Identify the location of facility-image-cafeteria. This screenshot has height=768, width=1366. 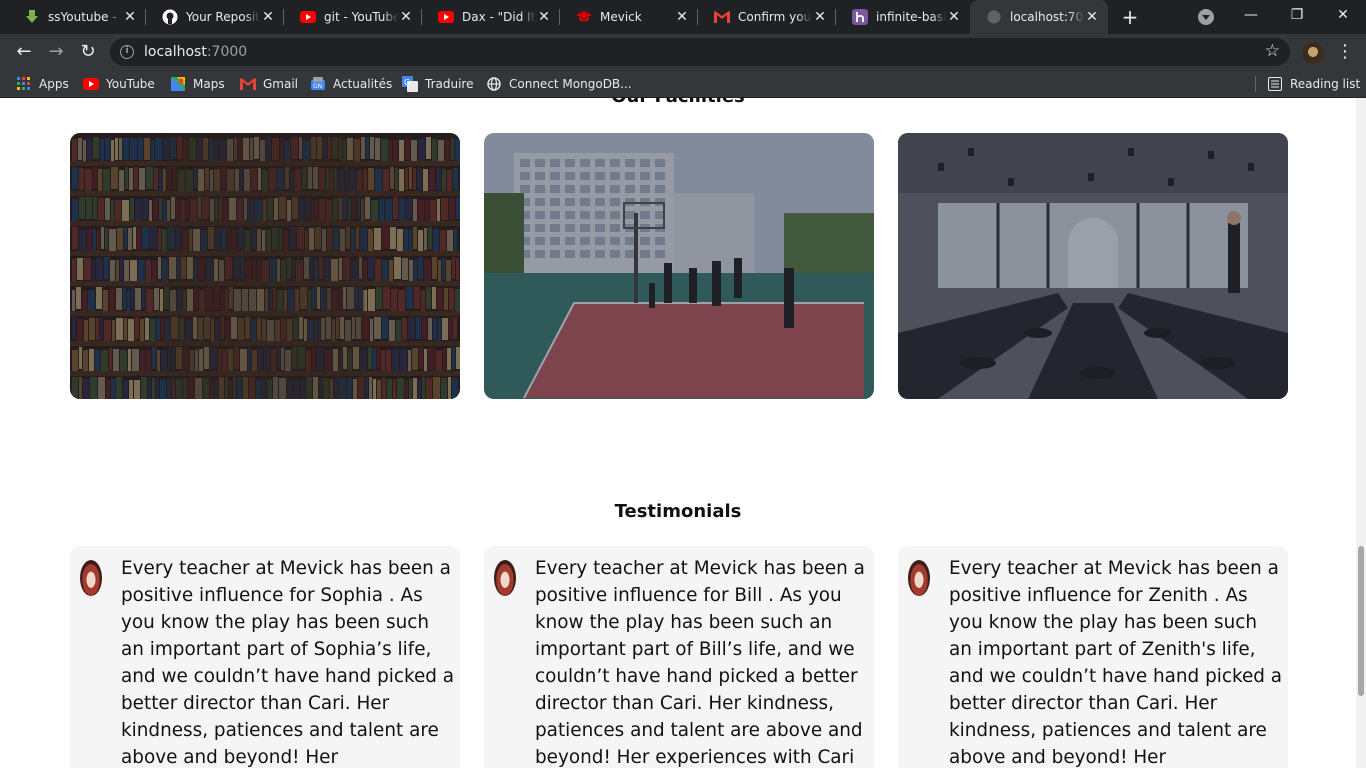
(1093, 266).